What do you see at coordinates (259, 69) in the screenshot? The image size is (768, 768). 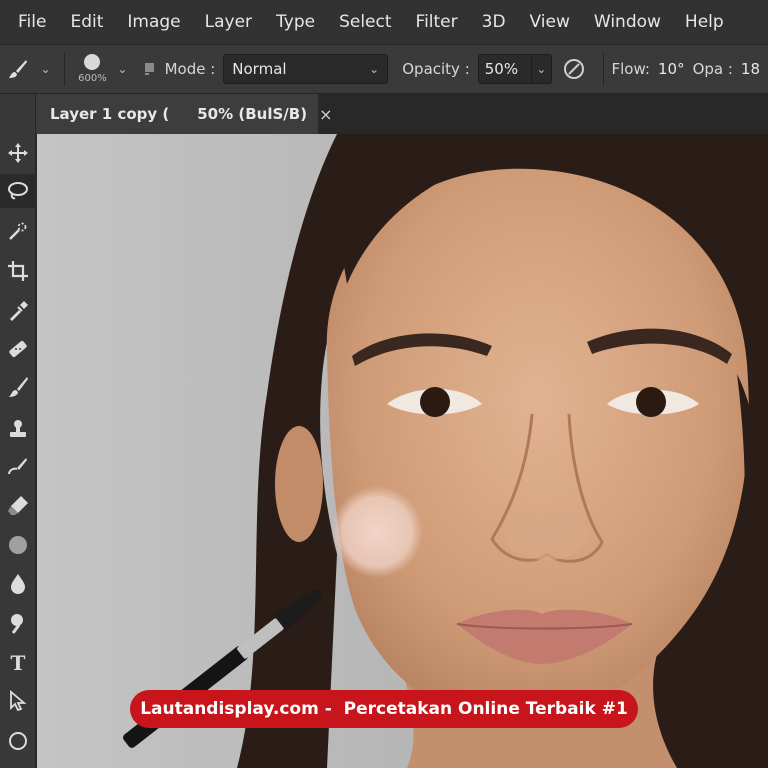 I see `mode-value: Normal` at bounding box center [259, 69].